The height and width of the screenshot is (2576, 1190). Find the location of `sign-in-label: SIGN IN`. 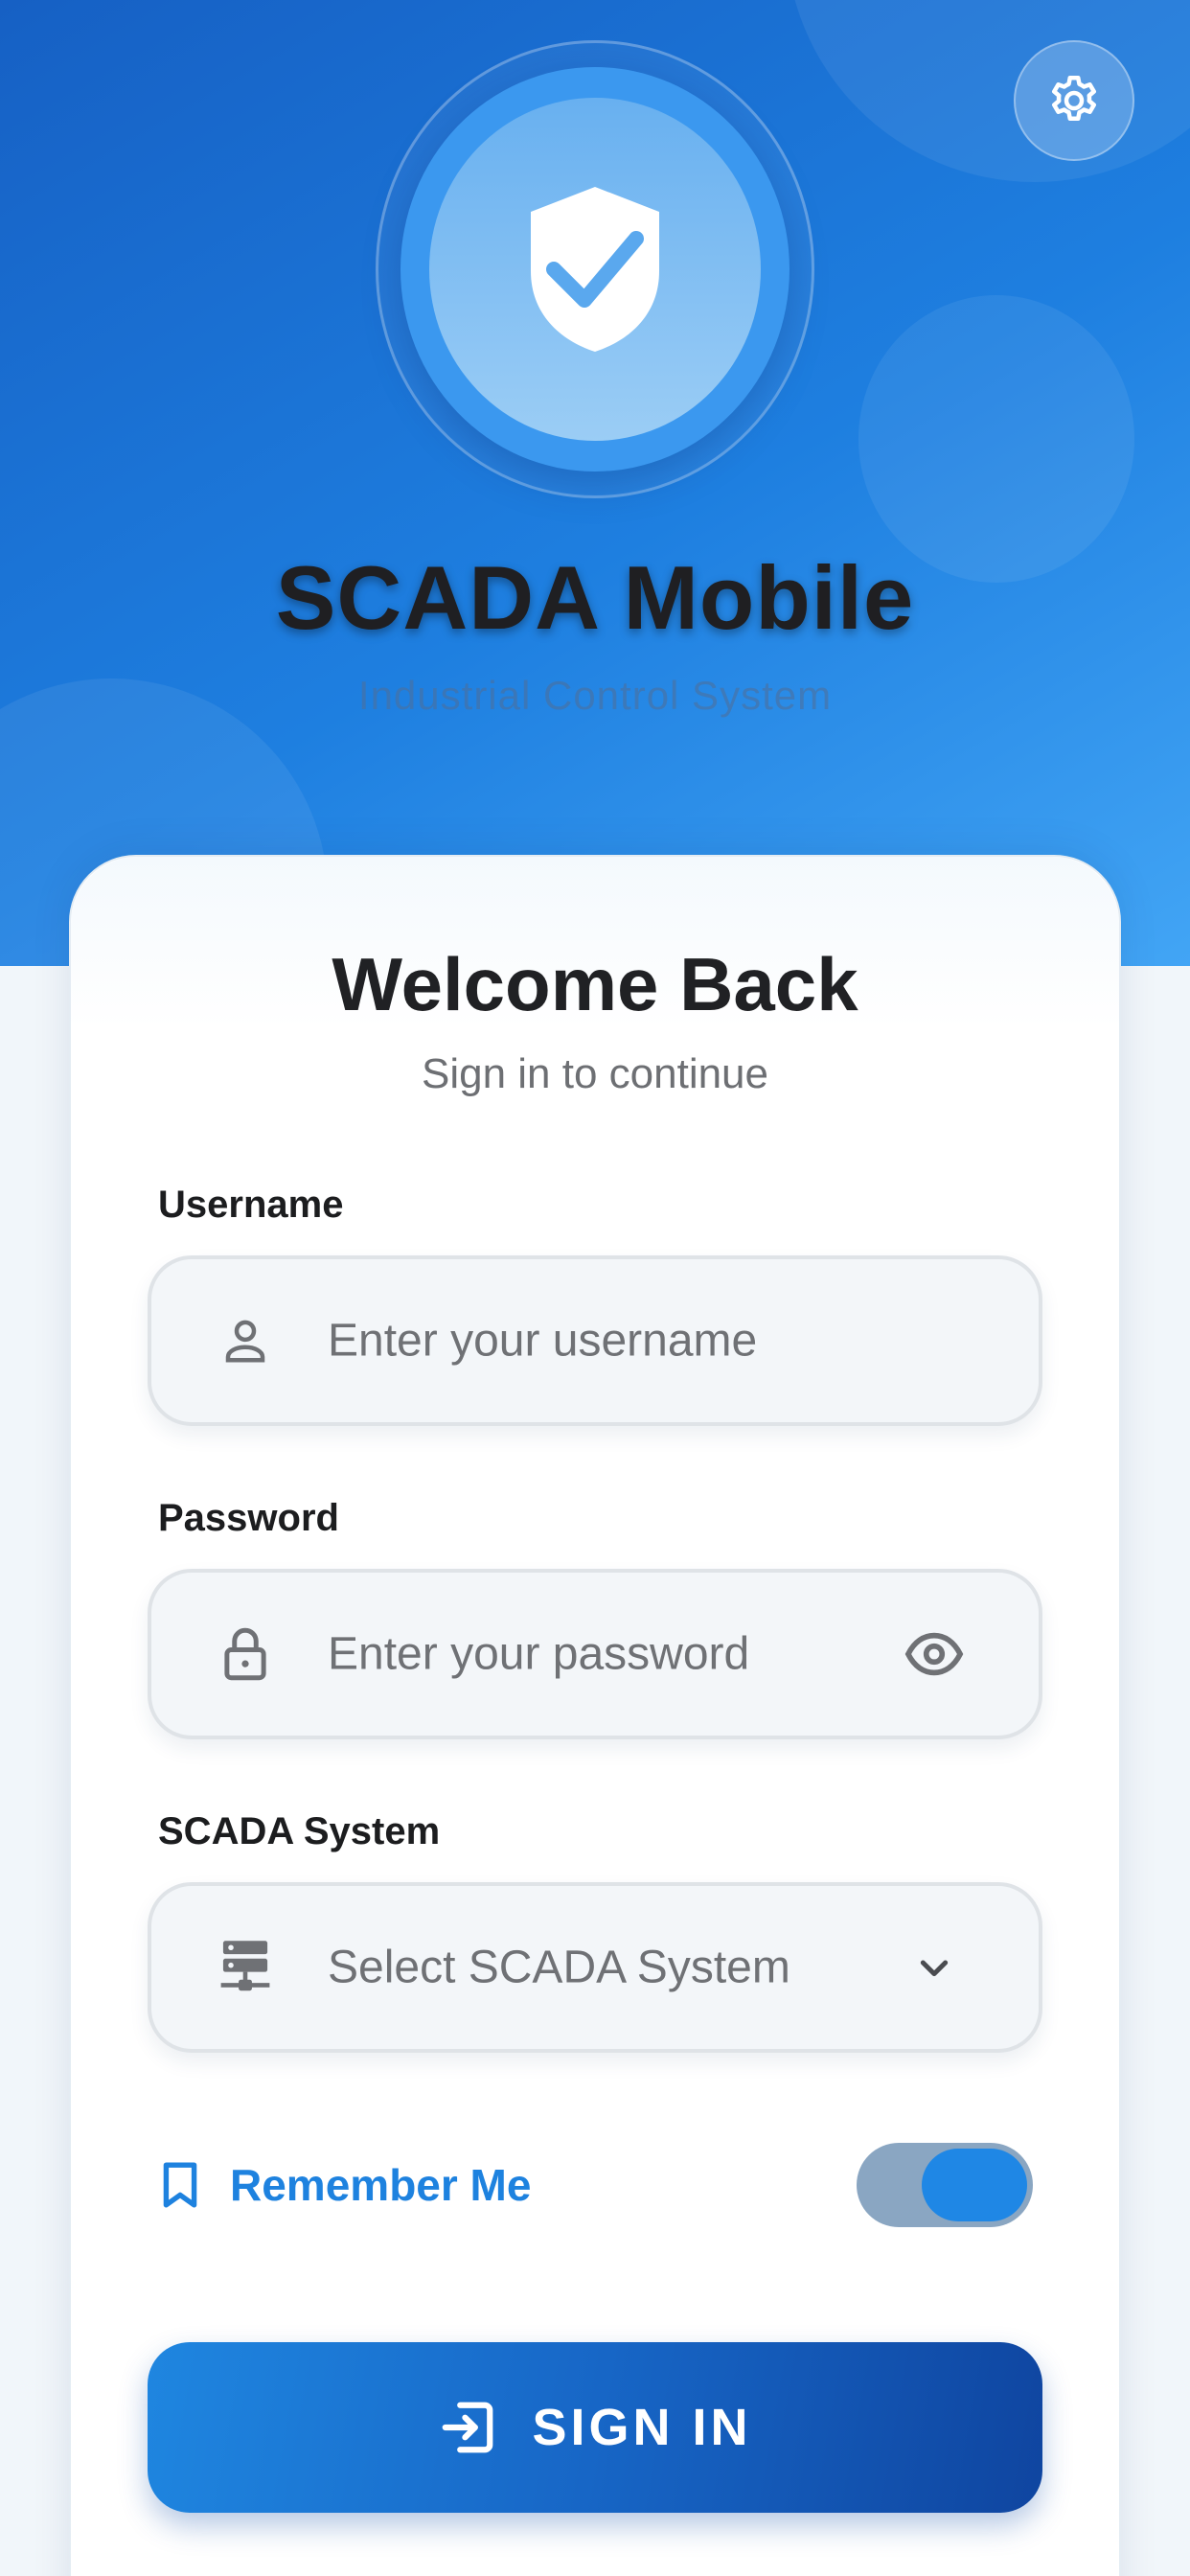

sign-in-label: SIGN IN is located at coordinates (642, 2427).